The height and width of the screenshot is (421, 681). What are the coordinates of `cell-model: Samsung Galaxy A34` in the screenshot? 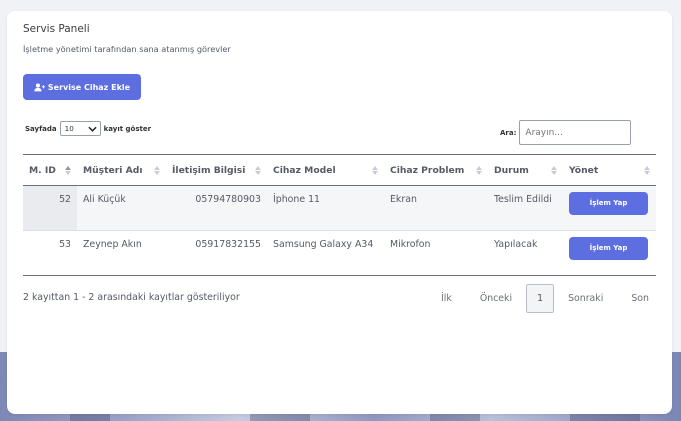 It's located at (323, 244).